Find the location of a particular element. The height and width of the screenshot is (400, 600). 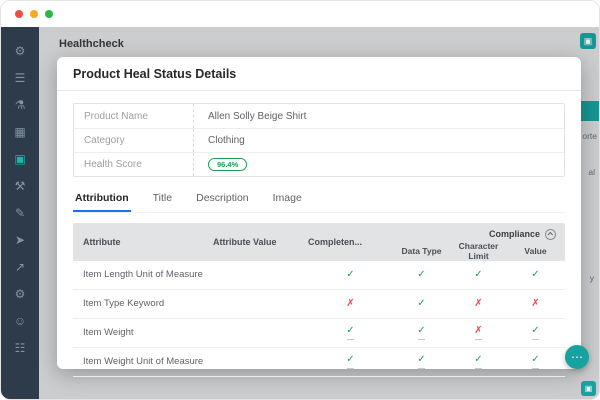

character-limit-status: ✓ is located at coordinates (478, 275).